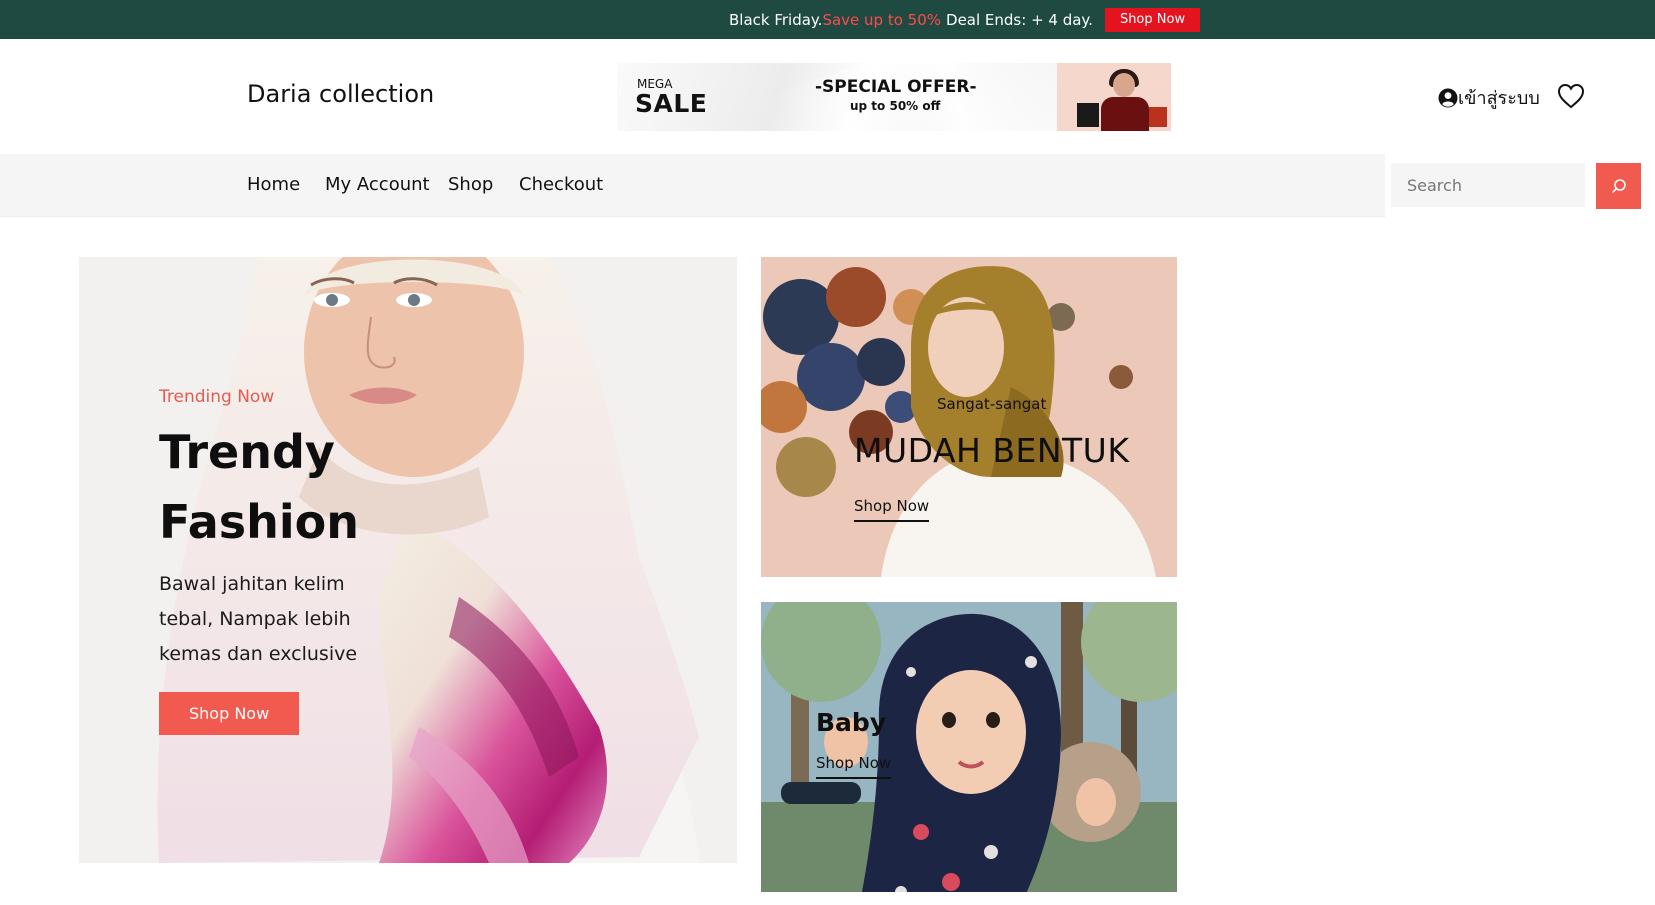 The width and height of the screenshot is (1655, 905). I want to click on site-logo: Daria collection, so click(340, 94).